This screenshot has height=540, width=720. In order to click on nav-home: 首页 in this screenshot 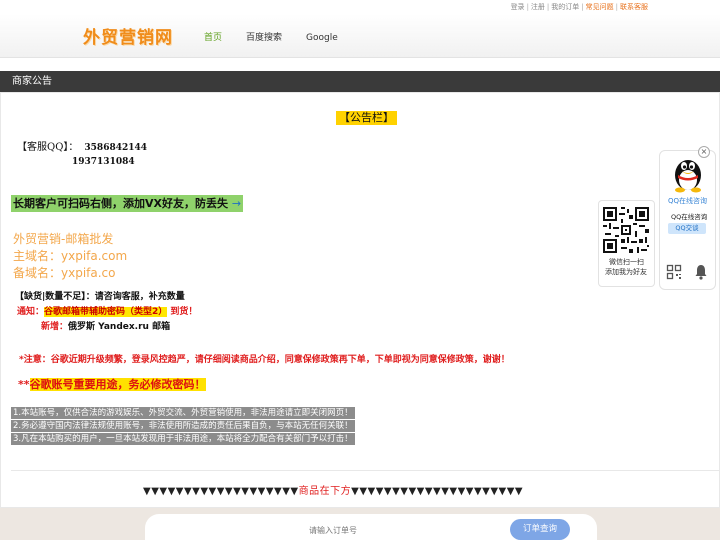, I will do `click(213, 38)`.